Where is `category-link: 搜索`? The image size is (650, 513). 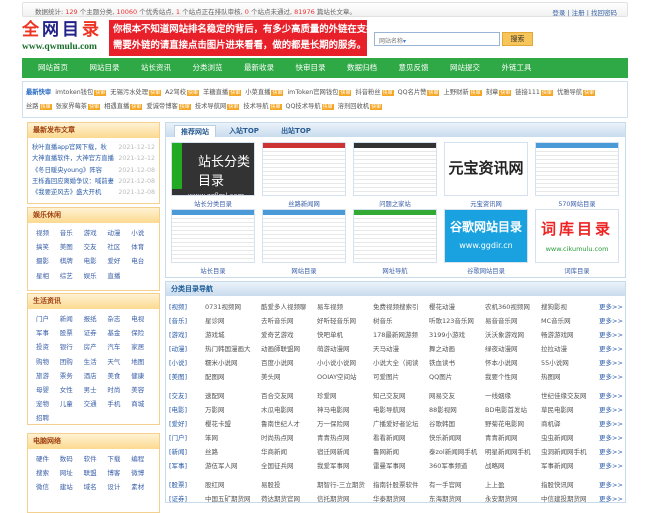 category-link: 搜索 is located at coordinates (48, 473).